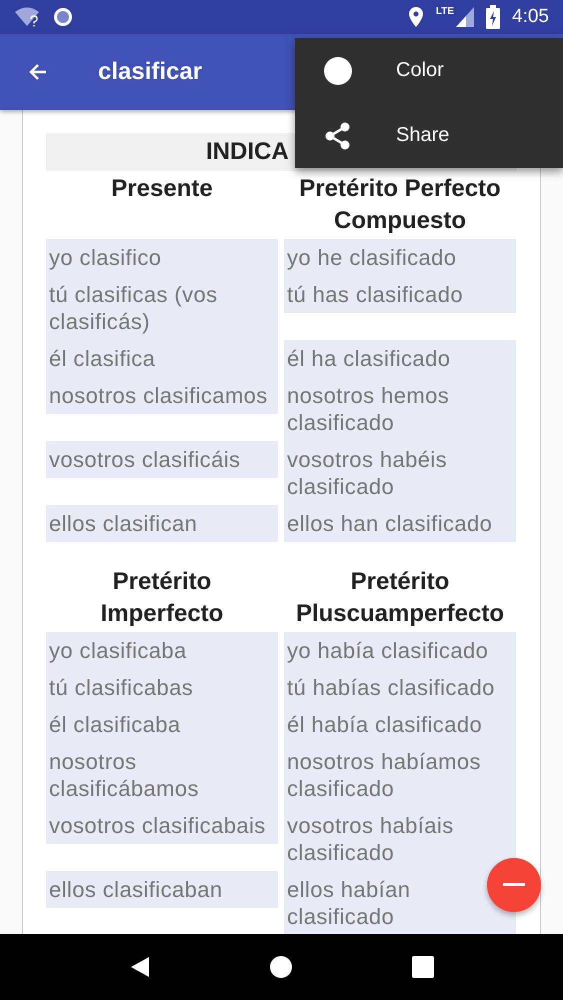 The image size is (563, 1000). Describe the element at coordinates (162, 257) in the screenshot. I see `conjugation-cell: yo clasifico` at that location.